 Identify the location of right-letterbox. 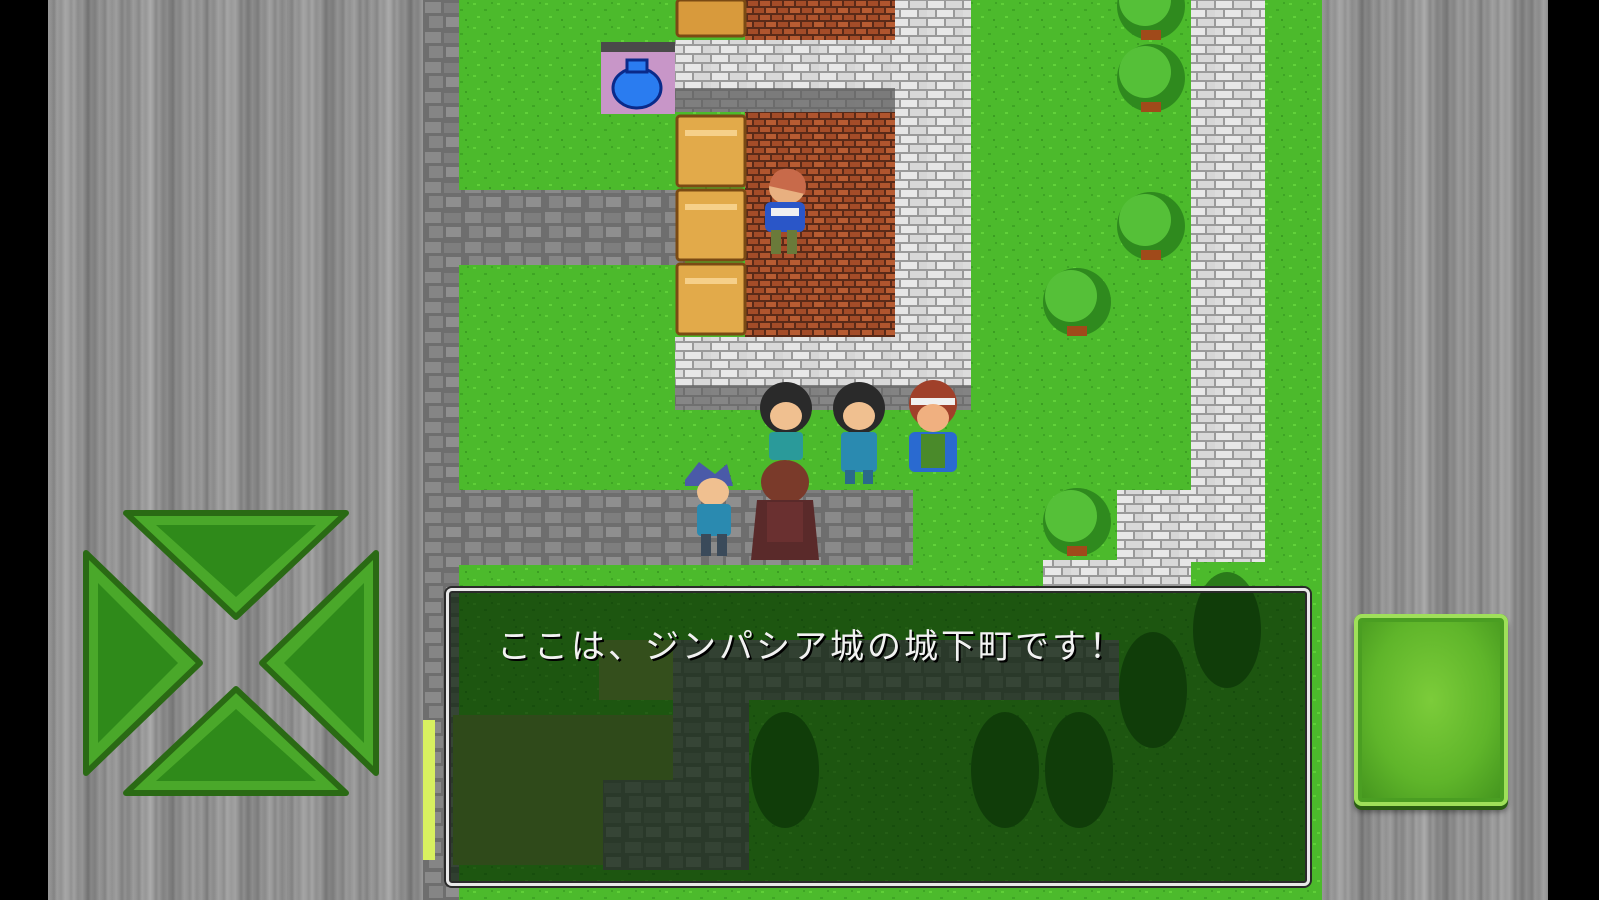
(1573, 450).